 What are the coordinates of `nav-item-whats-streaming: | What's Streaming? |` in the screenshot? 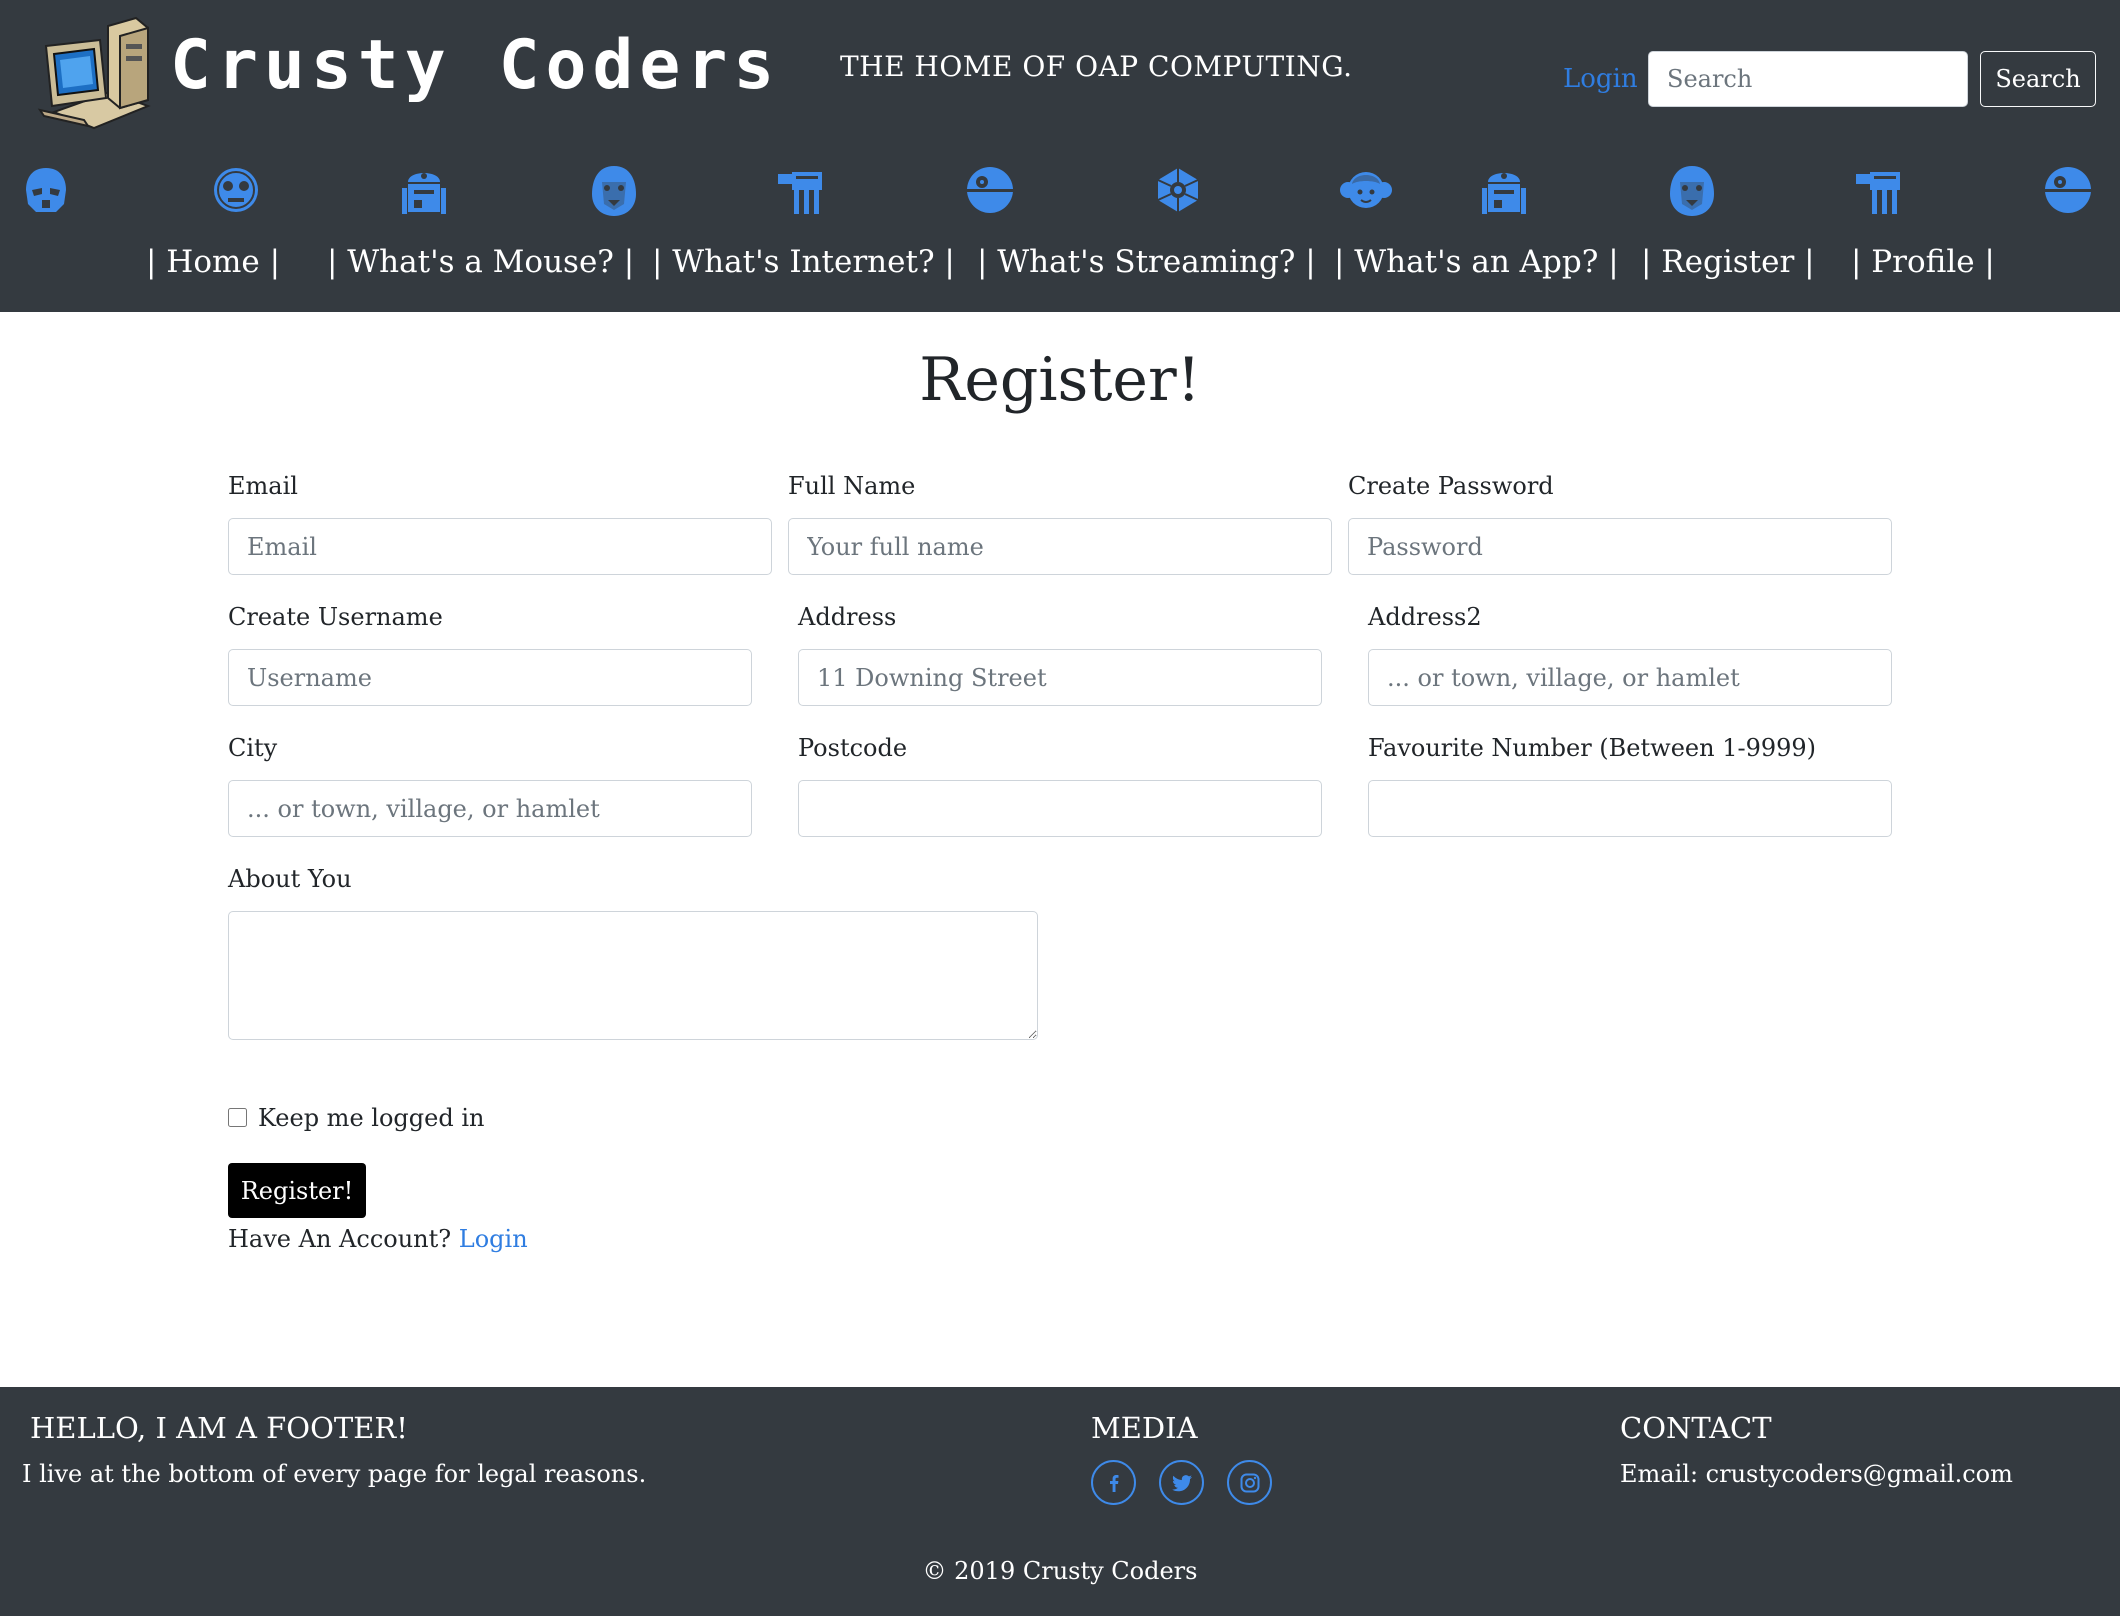 It's located at (1146, 262).